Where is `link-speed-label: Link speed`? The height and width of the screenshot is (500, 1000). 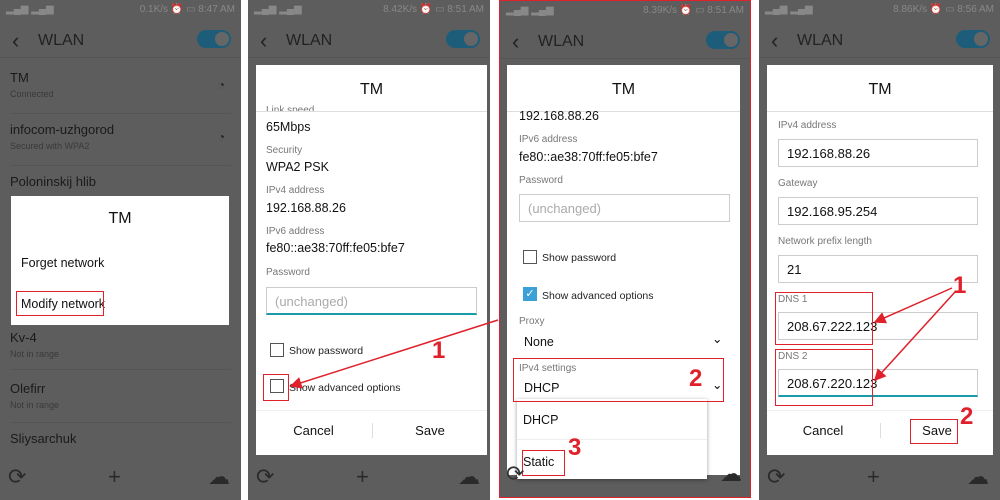 link-speed-label: Link speed is located at coordinates (290, 108).